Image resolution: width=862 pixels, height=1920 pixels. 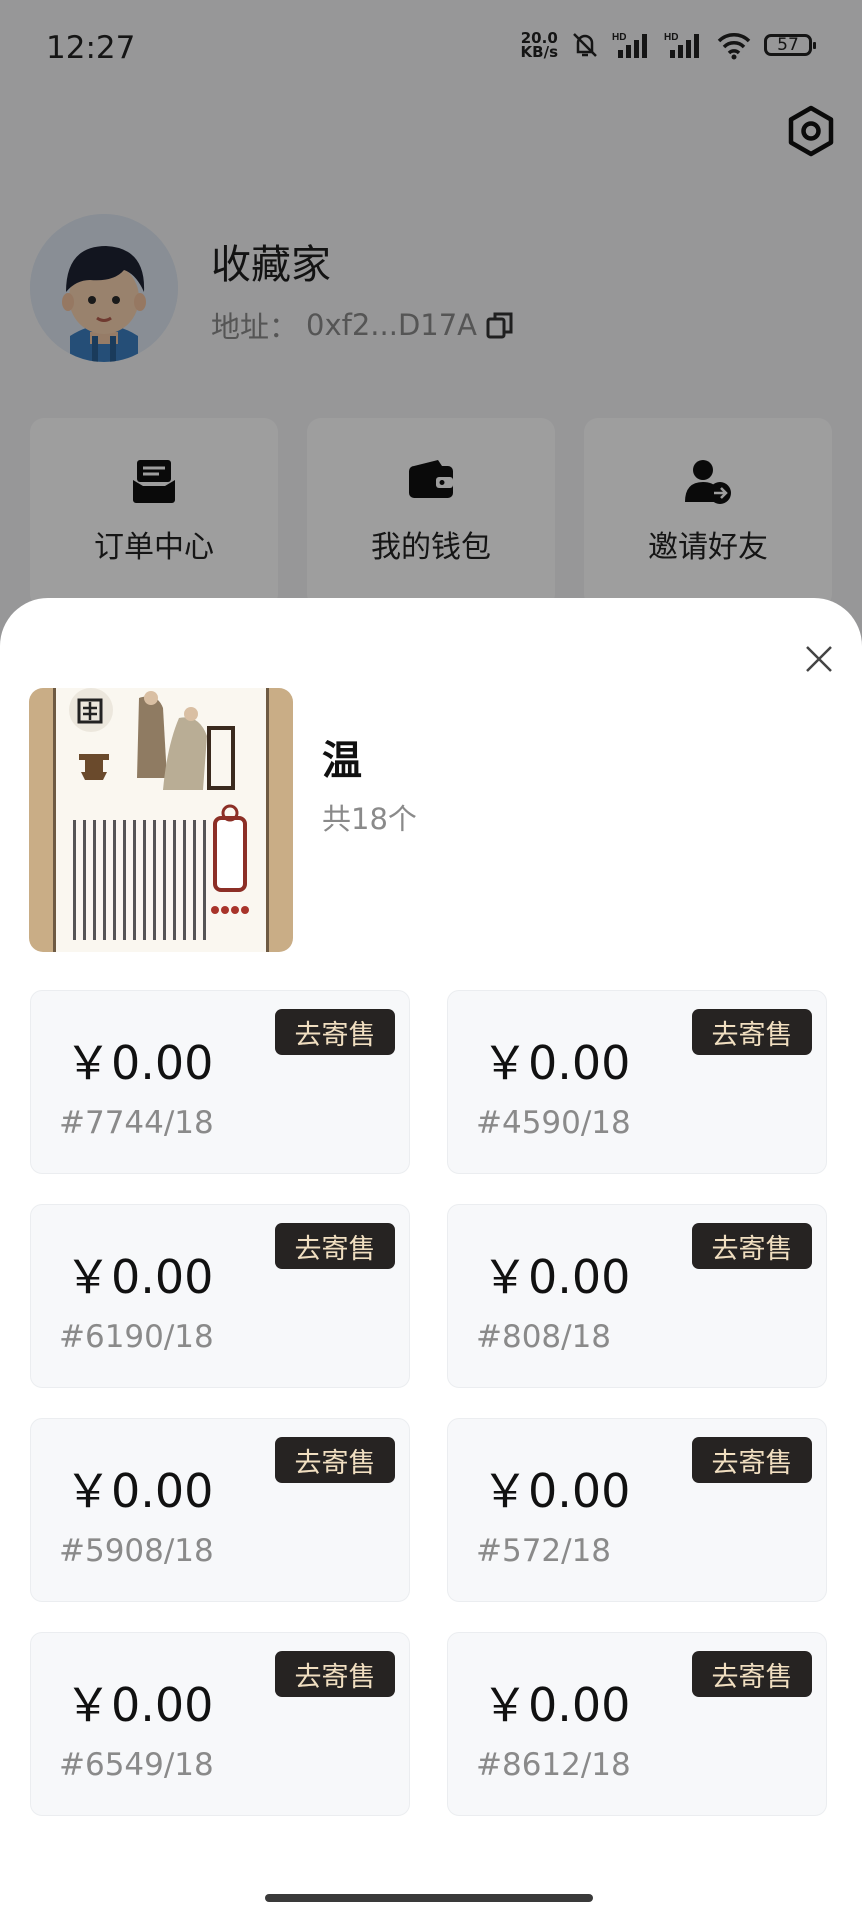 What do you see at coordinates (544, 1337) in the screenshot?
I see `item-serial: #808/18` at bounding box center [544, 1337].